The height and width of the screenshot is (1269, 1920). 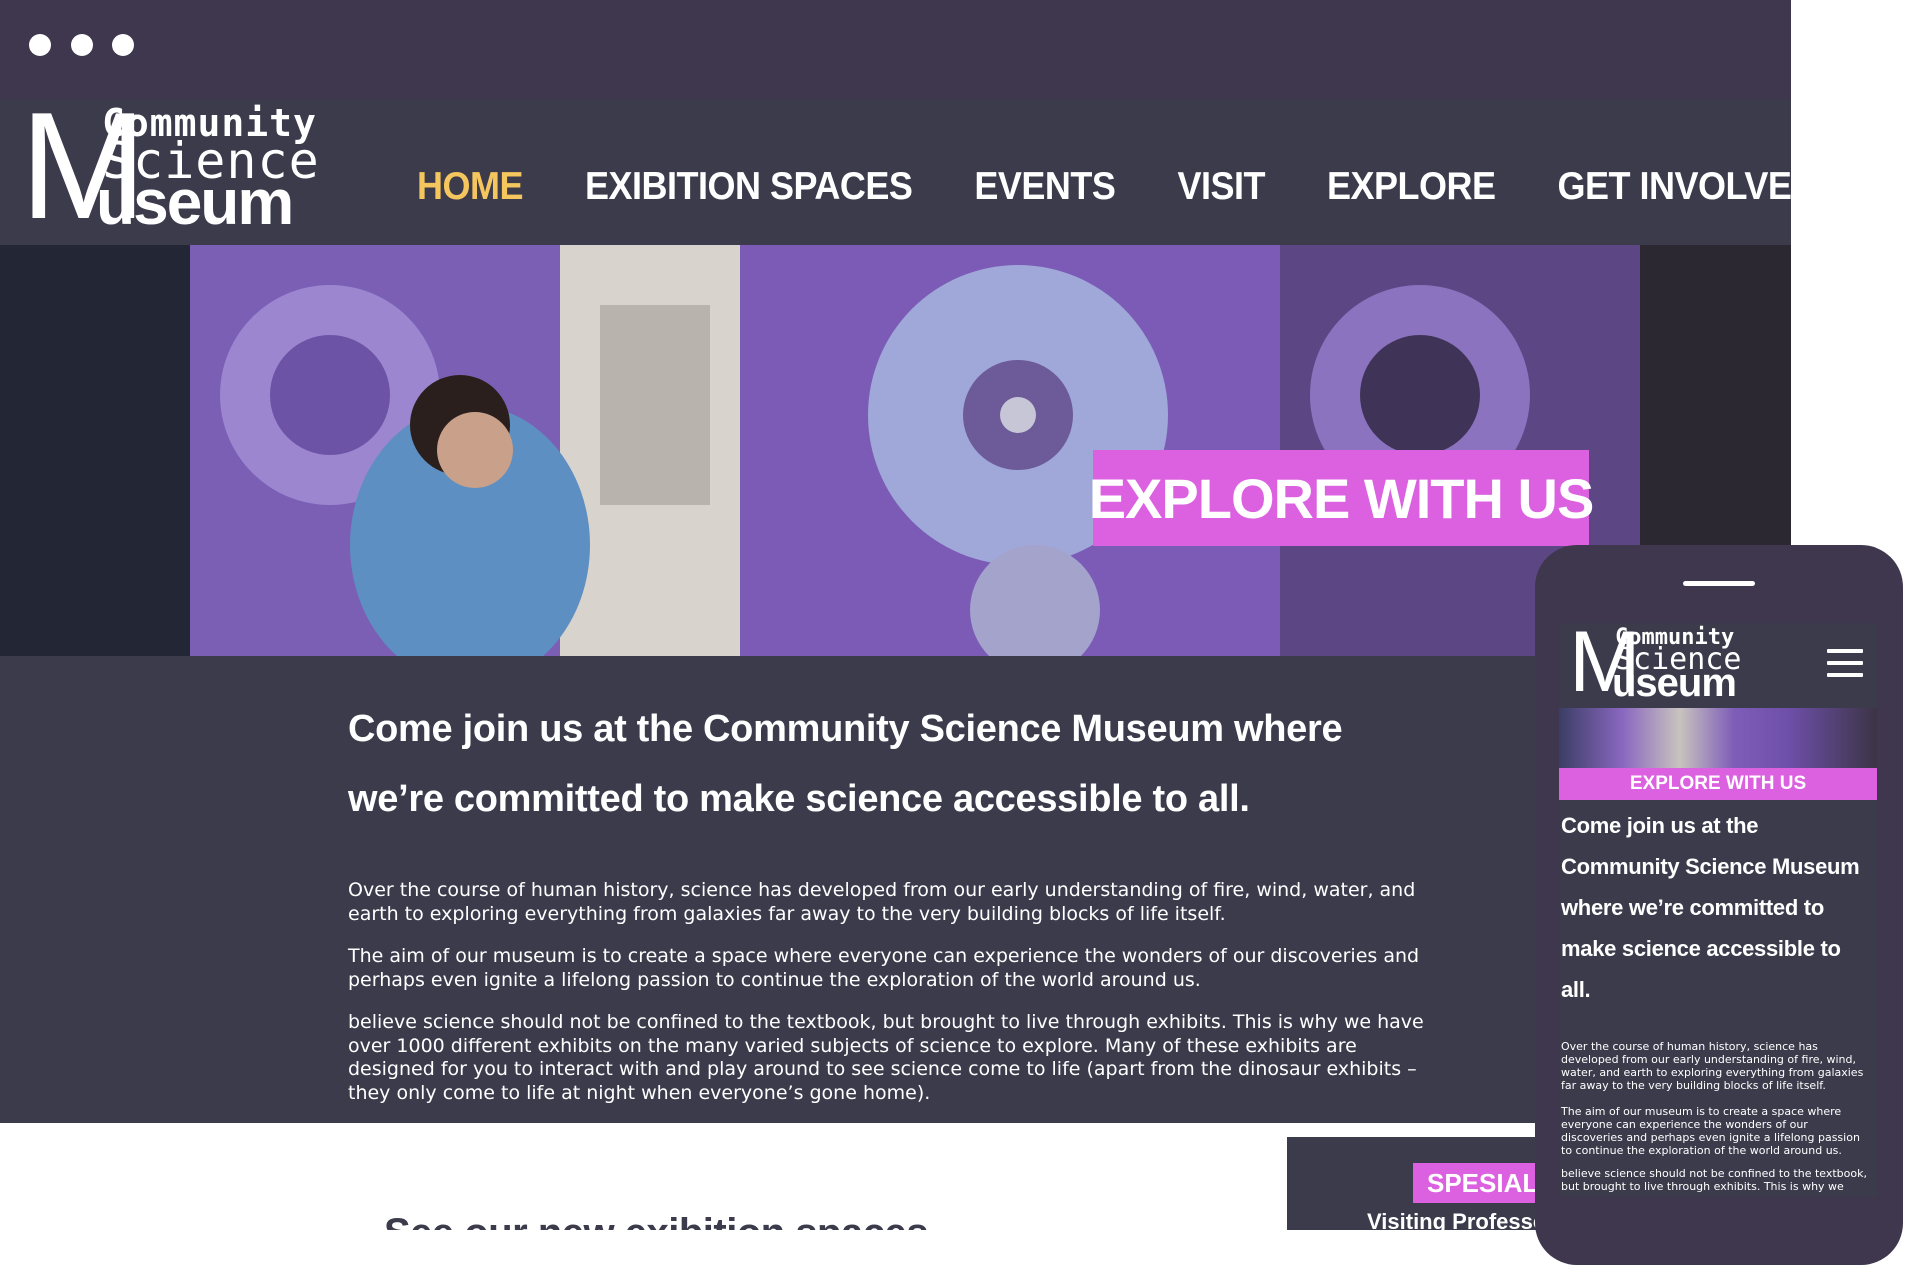 What do you see at coordinates (1045, 186) in the screenshot?
I see `nav-item-events: EVENTS` at bounding box center [1045, 186].